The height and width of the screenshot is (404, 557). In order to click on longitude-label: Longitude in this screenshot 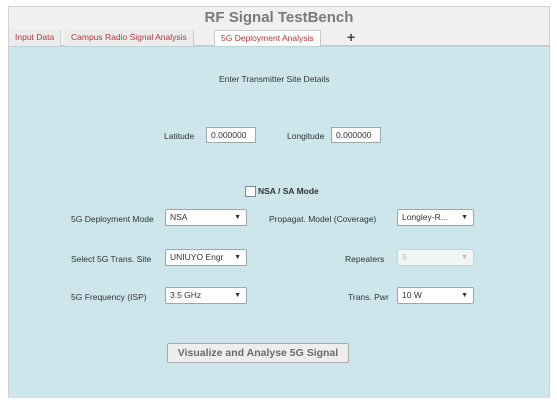, I will do `click(306, 136)`.